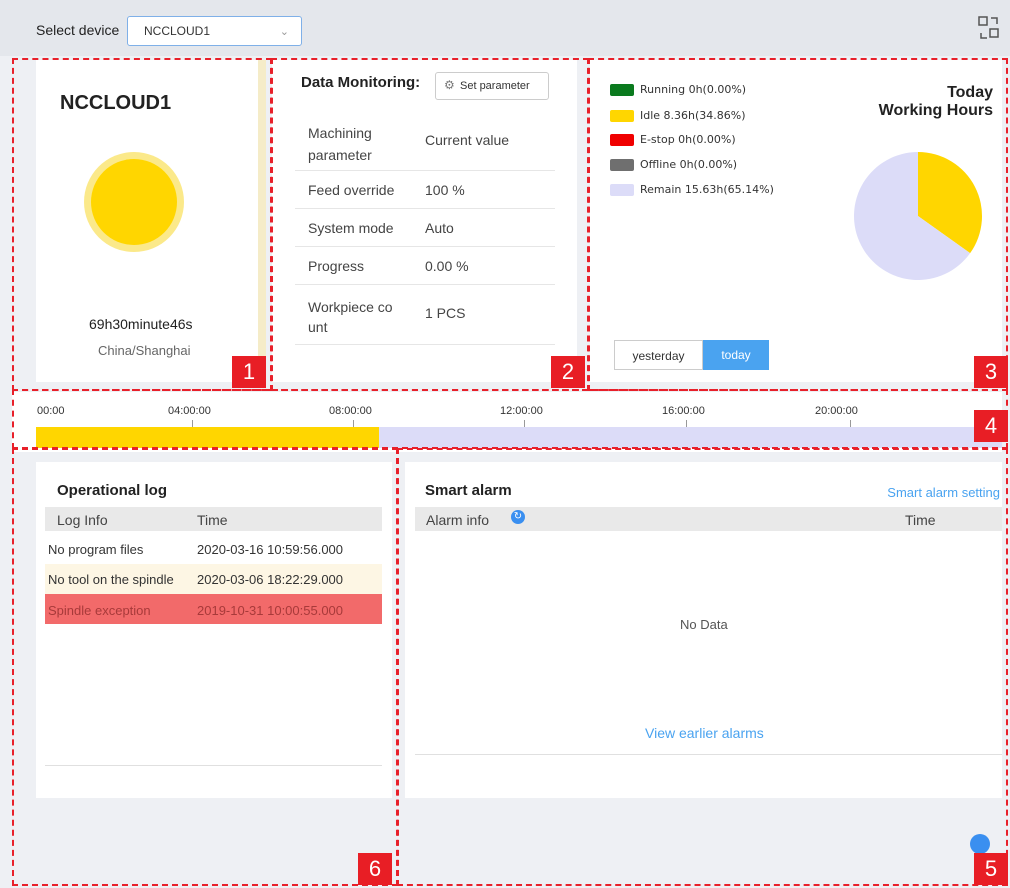  Describe the element at coordinates (430, 224) in the screenshot. I see `region-data-monitoring` at that location.